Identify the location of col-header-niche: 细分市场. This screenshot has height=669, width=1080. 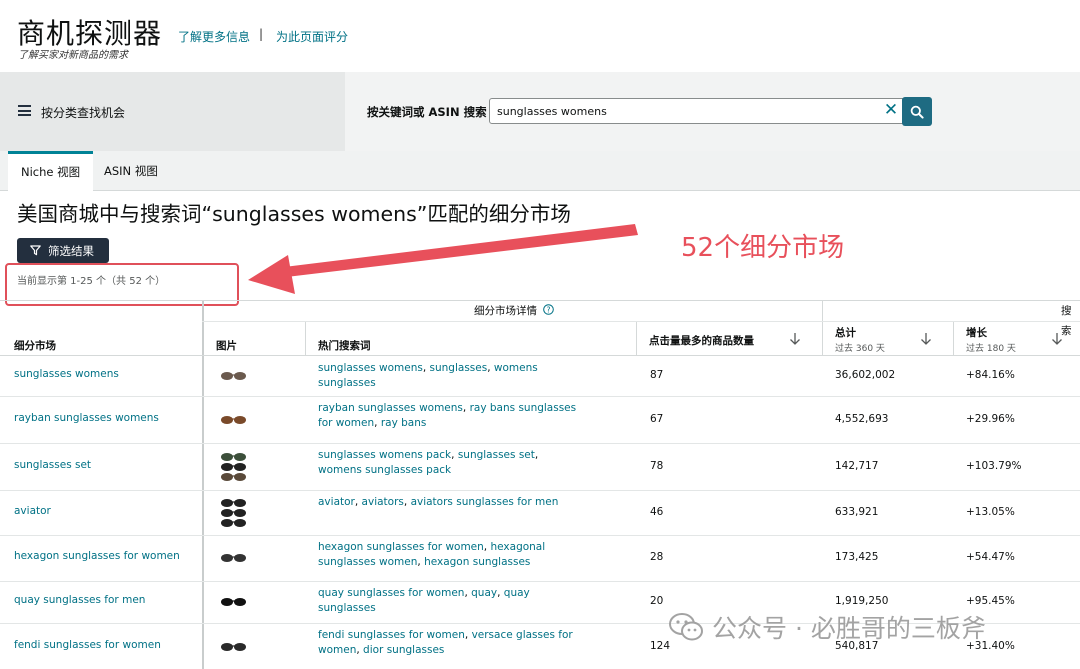
(35, 345).